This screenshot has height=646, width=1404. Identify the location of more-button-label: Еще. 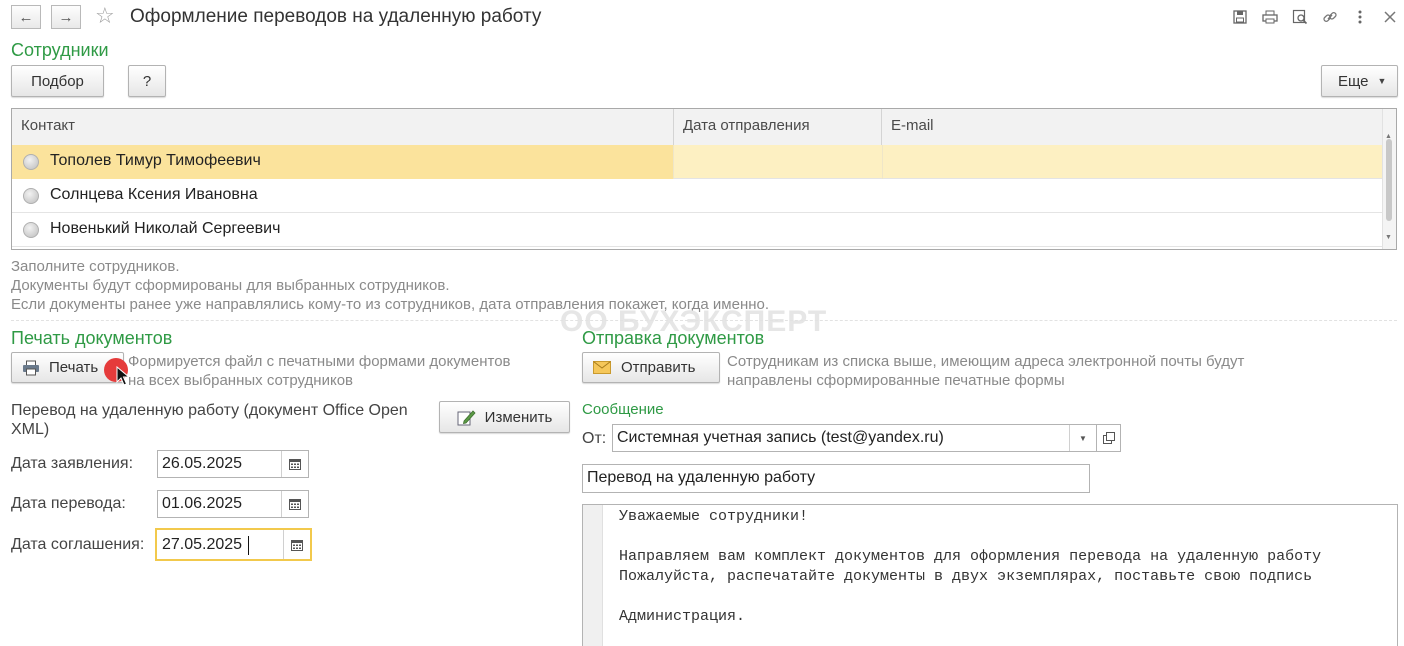
(1353, 81).